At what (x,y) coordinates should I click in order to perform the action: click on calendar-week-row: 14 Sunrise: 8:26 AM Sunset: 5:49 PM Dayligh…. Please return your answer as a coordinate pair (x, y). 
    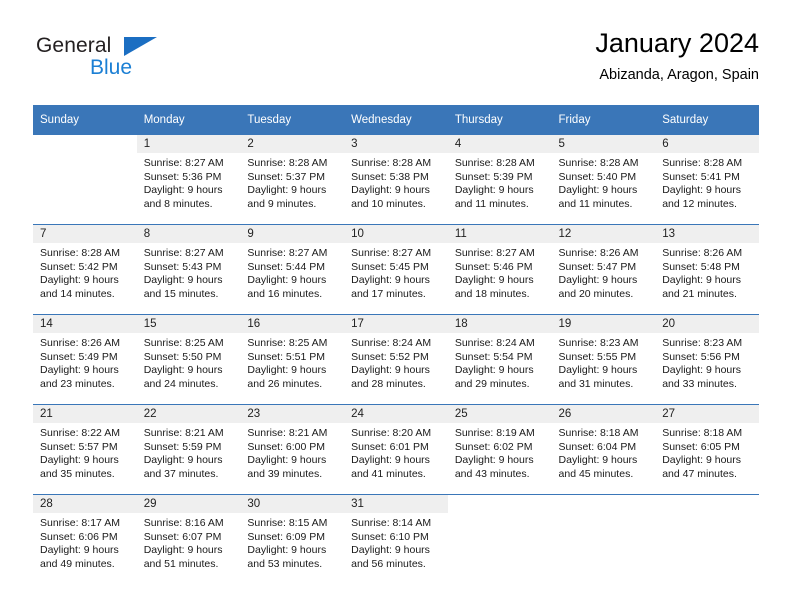
    Looking at the image, I should click on (396, 359).